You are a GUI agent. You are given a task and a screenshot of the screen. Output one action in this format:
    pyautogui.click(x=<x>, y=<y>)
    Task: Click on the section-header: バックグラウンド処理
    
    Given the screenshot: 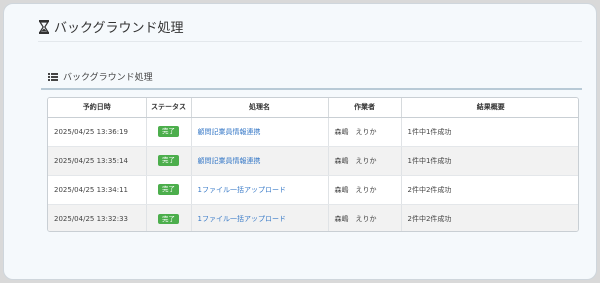 What is the action you would take?
    pyautogui.click(x=100, y=76)
    